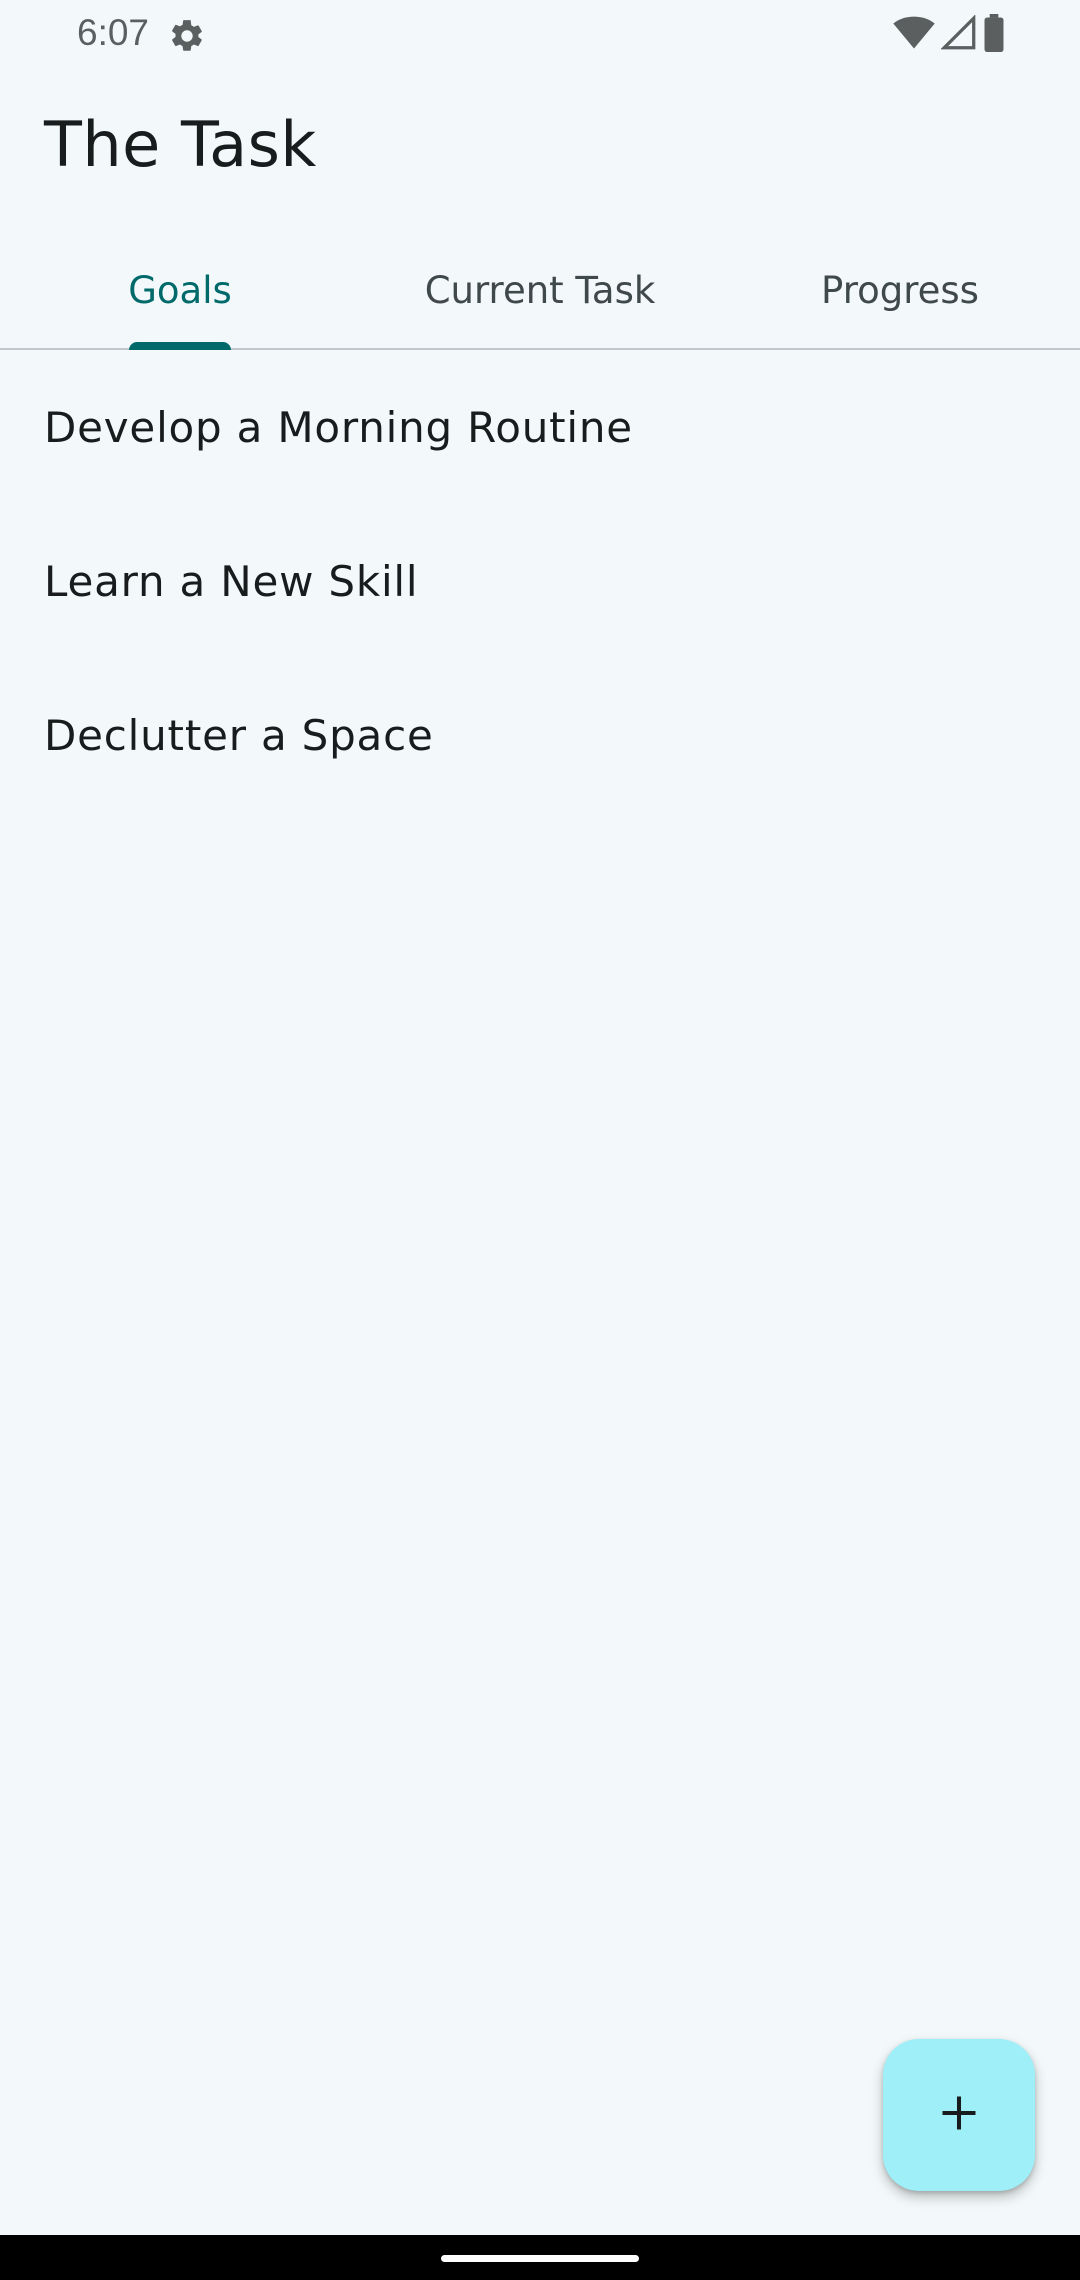 This screenshot has height=2280, width=1080. I want to click on tab-current-task: Current Task, so click(540, 290).